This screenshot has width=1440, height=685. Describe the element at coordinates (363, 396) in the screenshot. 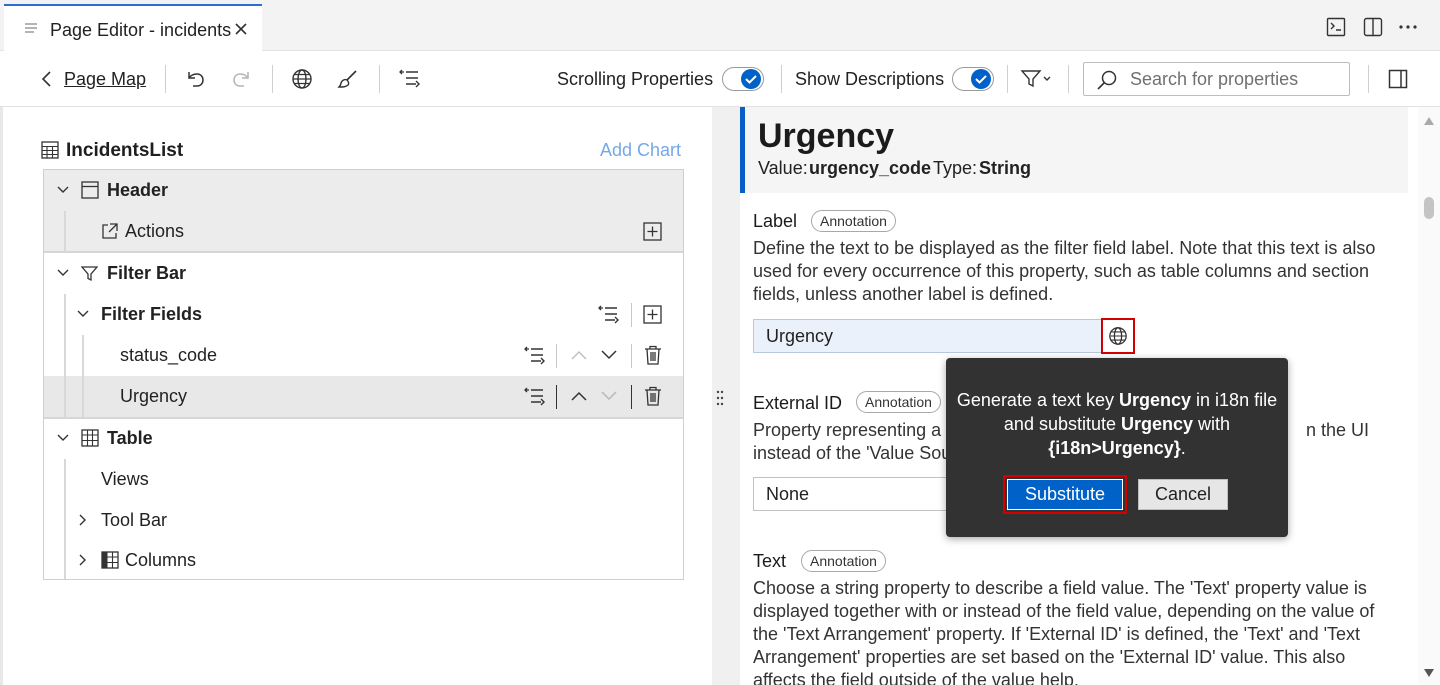

I see `tree-node-urgency: Urgency` at that location.